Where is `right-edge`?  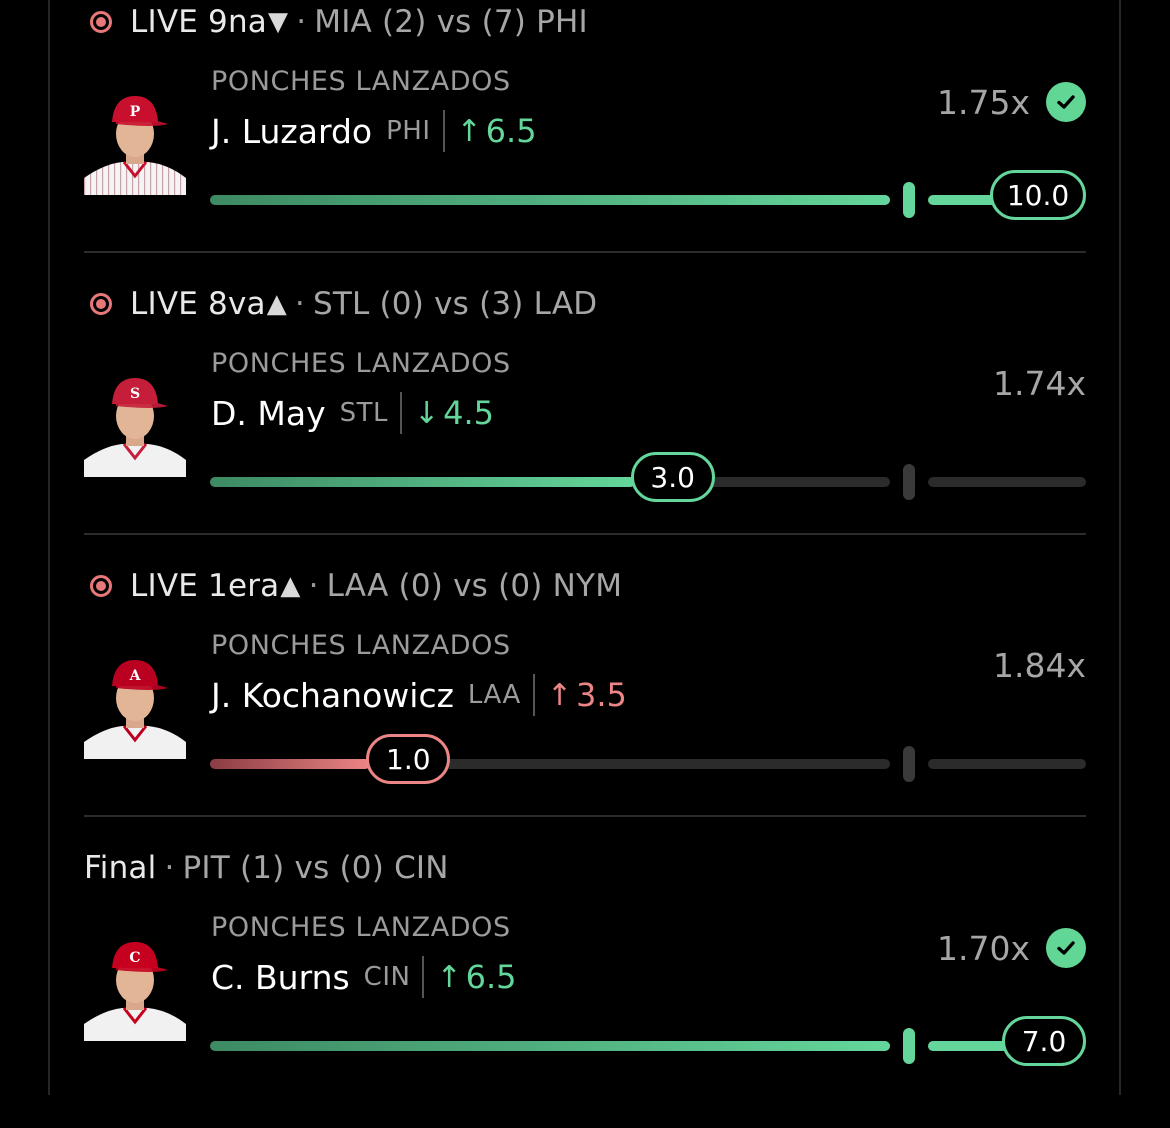
right-edge is located at coordinates (1120, 547).